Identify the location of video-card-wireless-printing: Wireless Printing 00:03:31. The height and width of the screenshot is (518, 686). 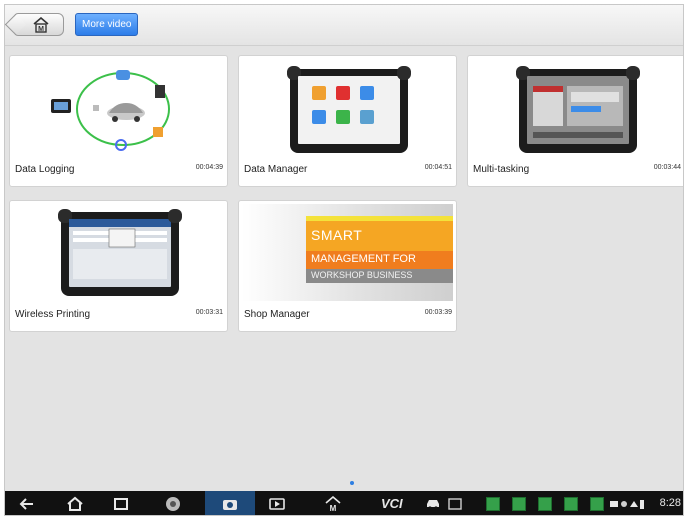
(118, 266).